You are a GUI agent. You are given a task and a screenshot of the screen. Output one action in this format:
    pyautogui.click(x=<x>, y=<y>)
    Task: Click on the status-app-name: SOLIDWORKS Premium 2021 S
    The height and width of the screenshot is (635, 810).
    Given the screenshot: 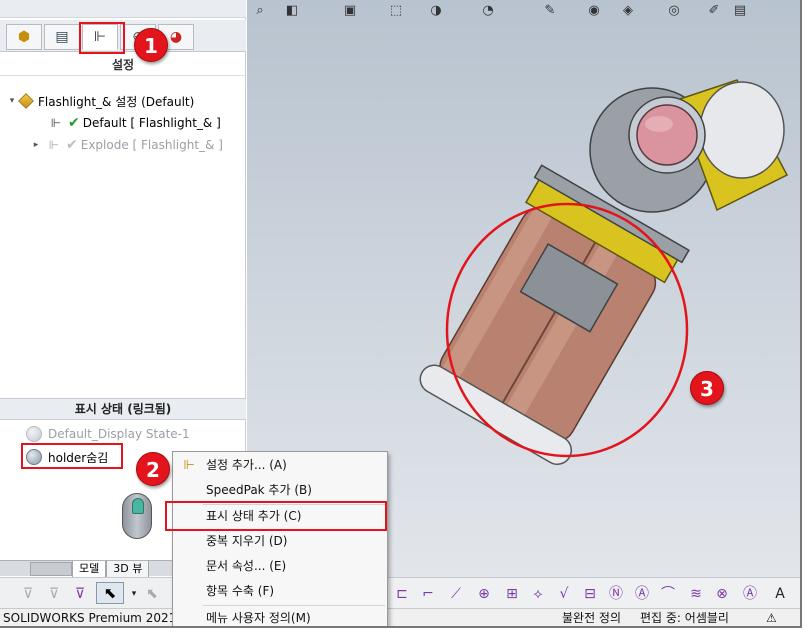 What is the action you would take?
    pyautogui.click(x=95, y=618)
    